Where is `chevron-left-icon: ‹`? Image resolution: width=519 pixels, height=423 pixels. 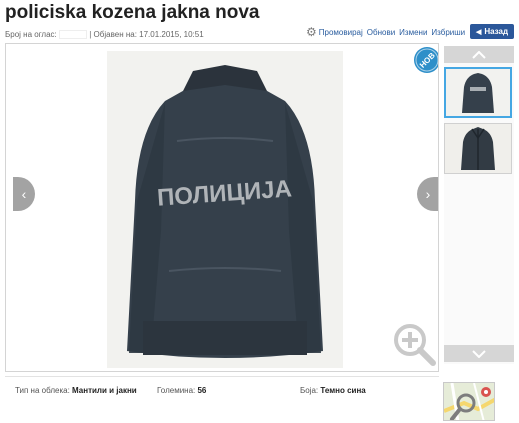 chevron-left-icon: ‹ is located at coordinates (24, 194).